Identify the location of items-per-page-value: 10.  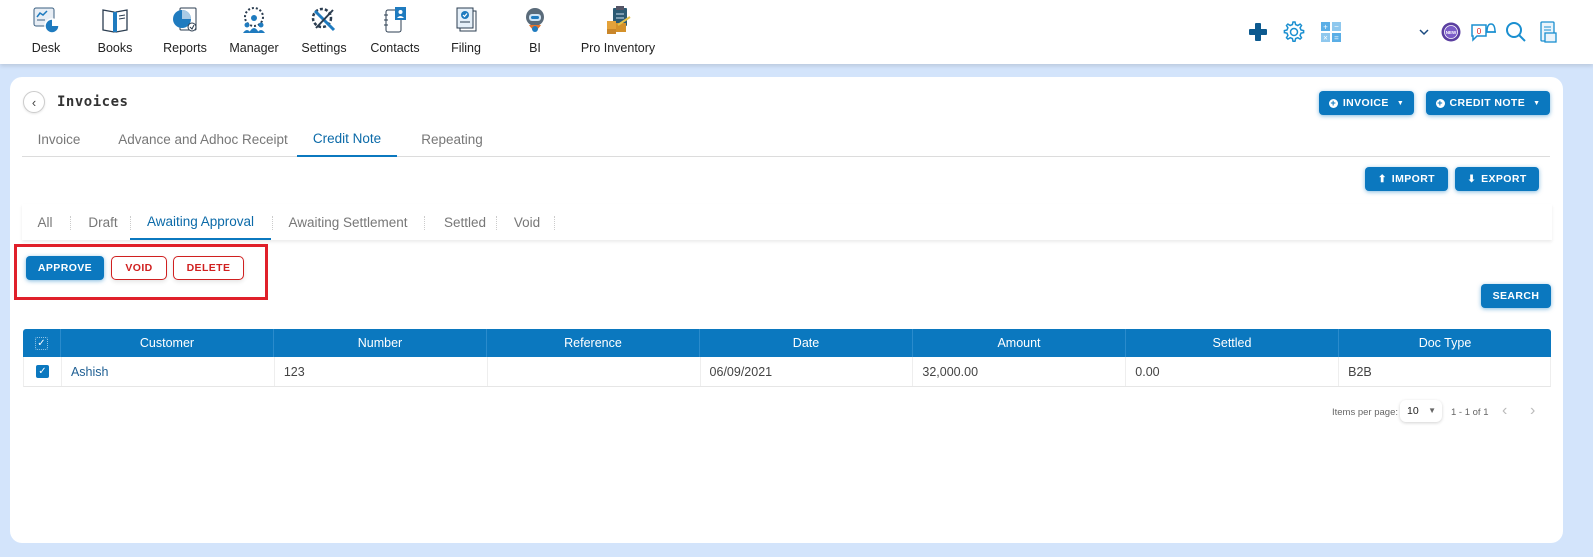
(1413, 411).